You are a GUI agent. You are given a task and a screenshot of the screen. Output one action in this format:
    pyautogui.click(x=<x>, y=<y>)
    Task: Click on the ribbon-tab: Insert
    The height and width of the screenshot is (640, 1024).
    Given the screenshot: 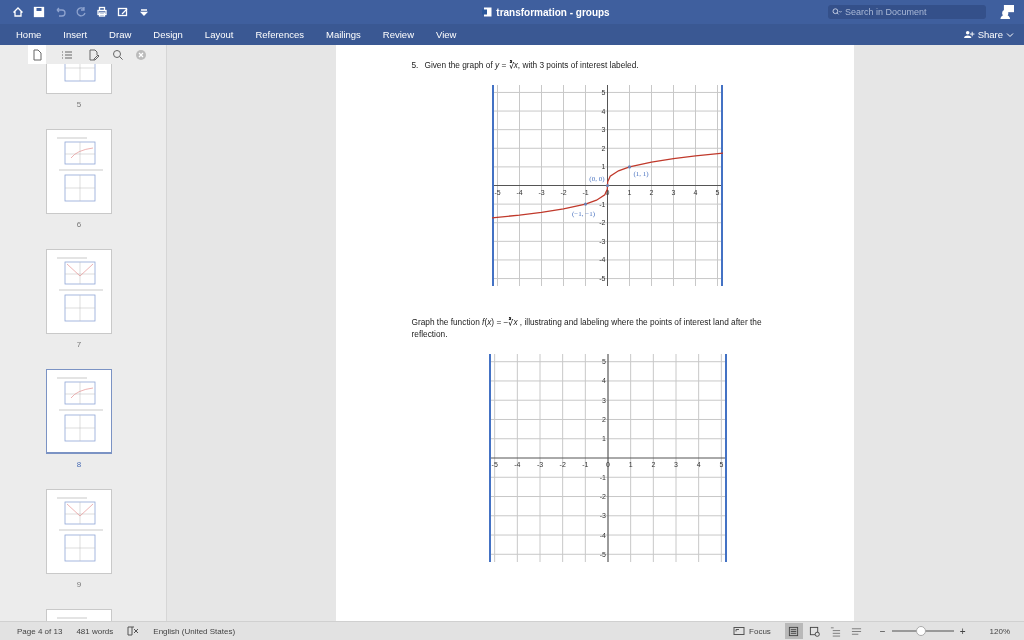 What is the action you would take?
    pyautogui.click(x=75, y=34)
    